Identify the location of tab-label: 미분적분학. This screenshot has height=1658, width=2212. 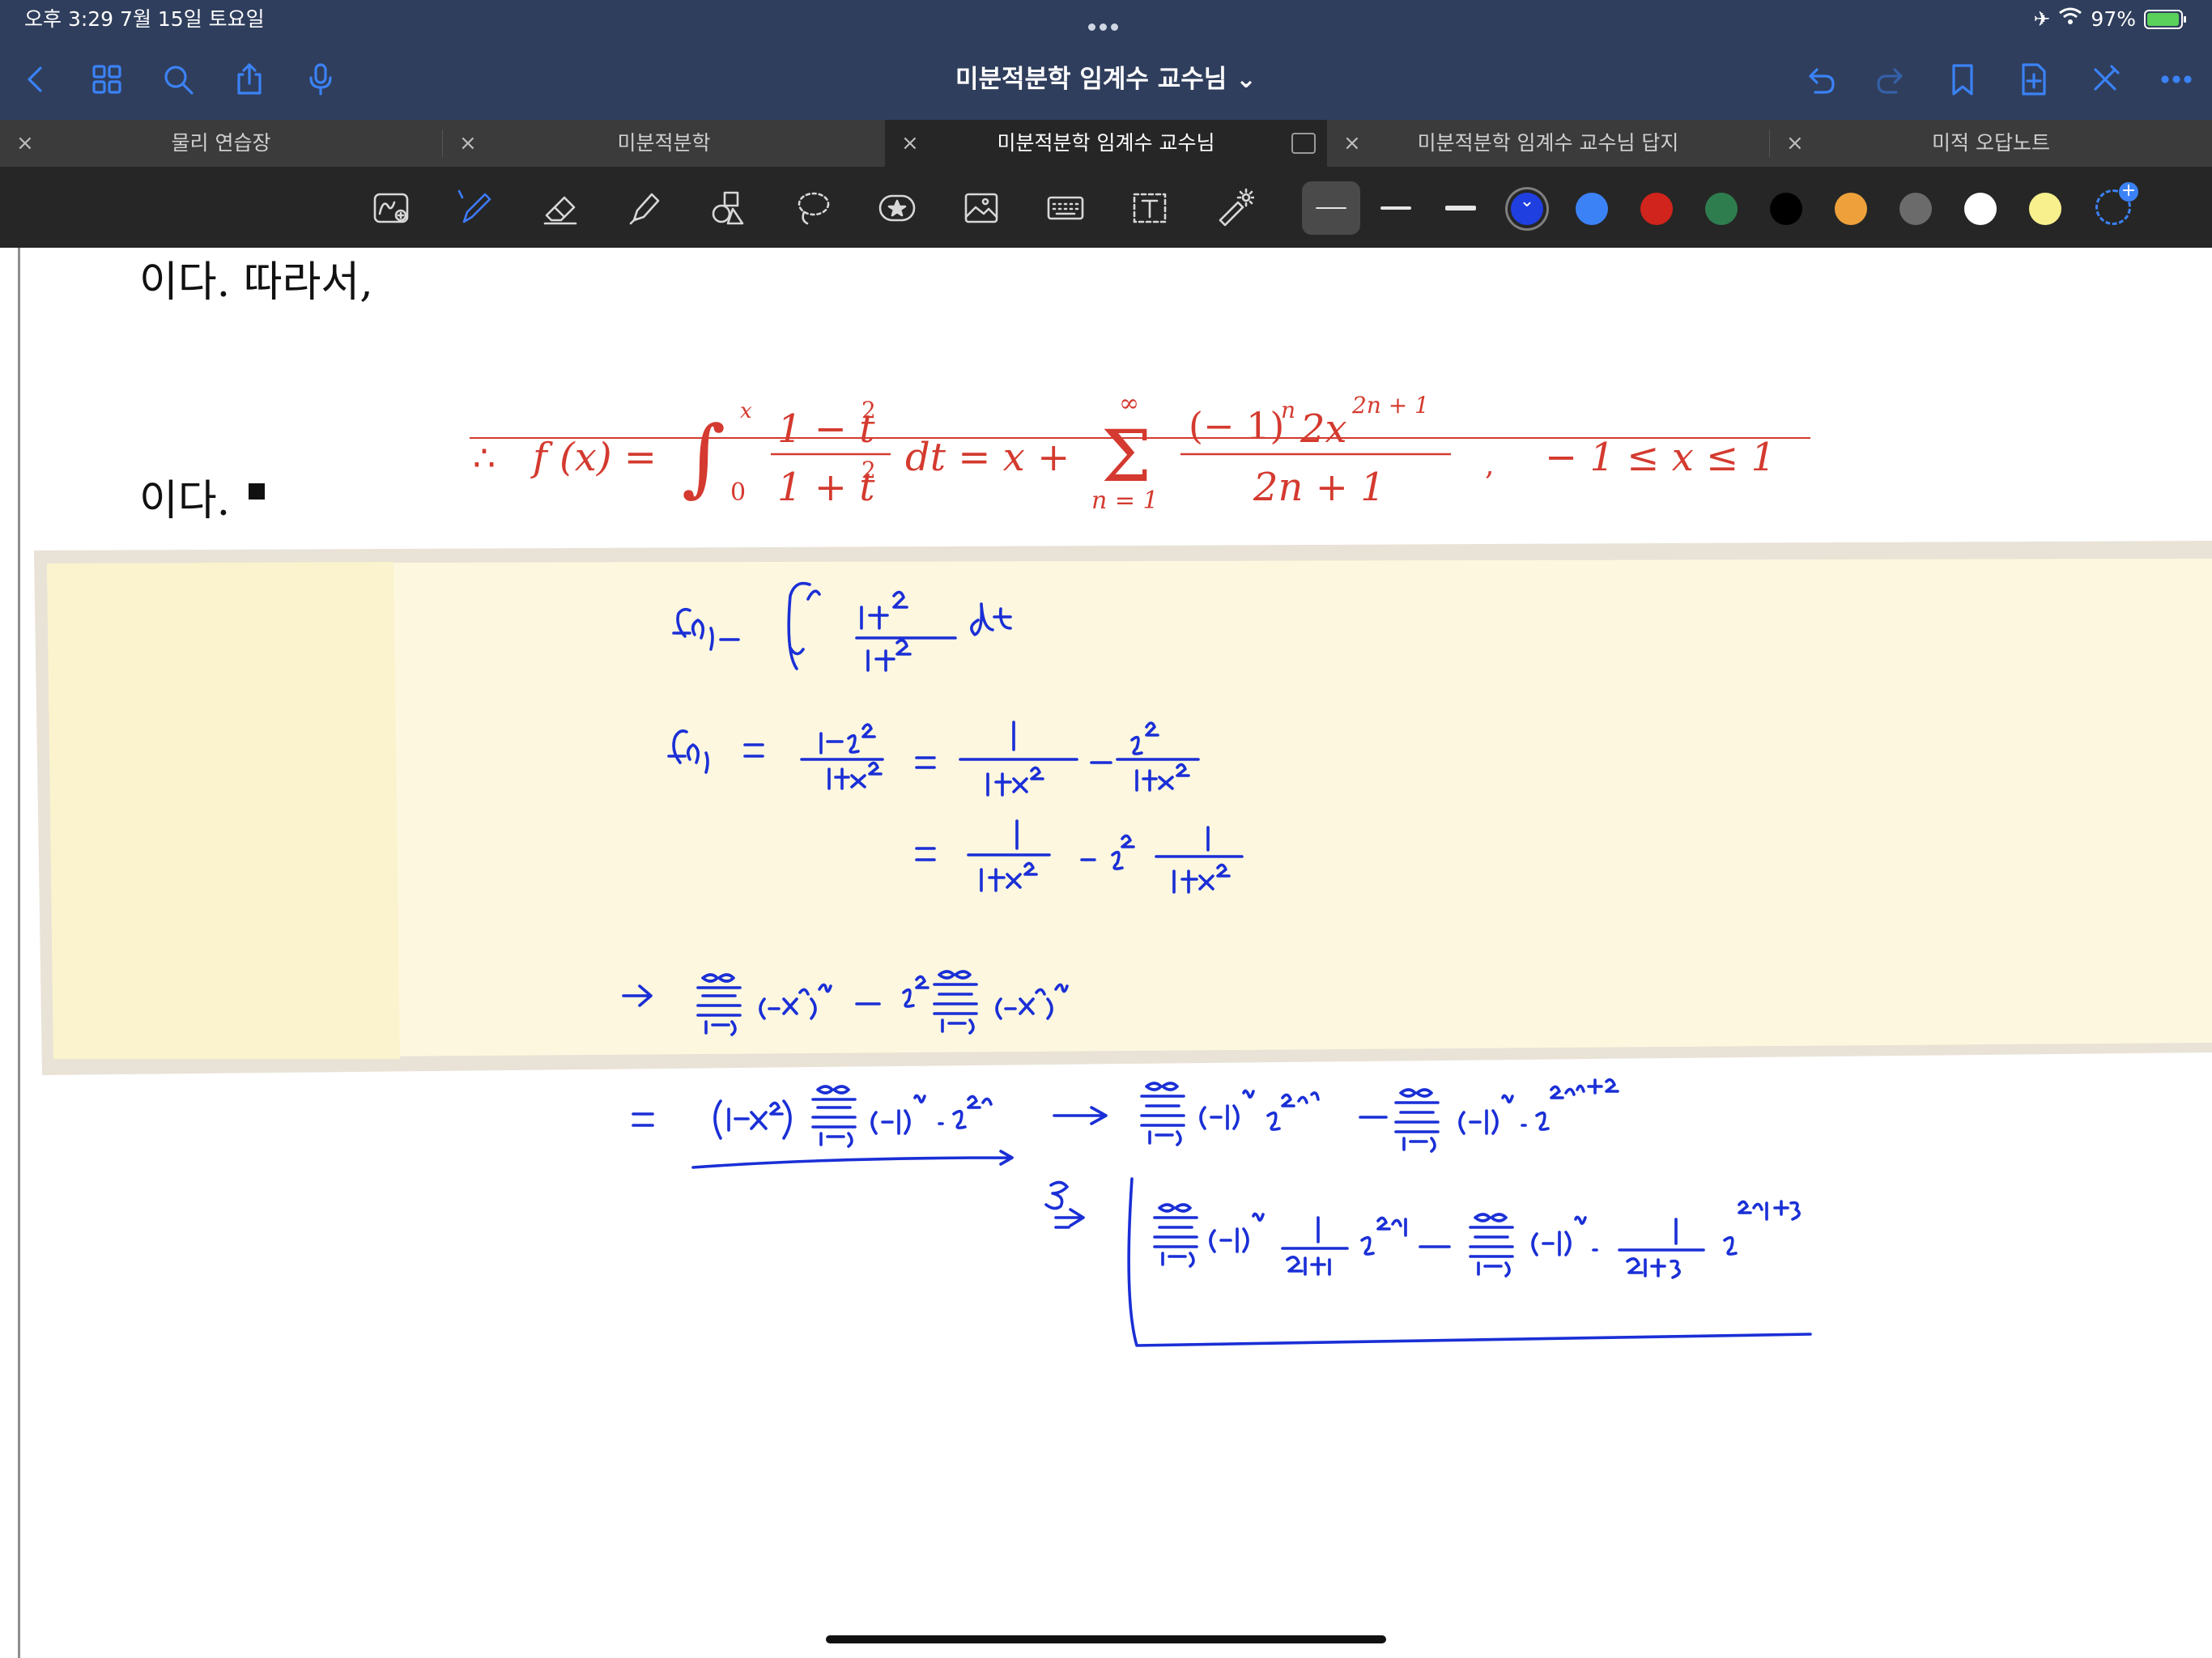
(664, 143).